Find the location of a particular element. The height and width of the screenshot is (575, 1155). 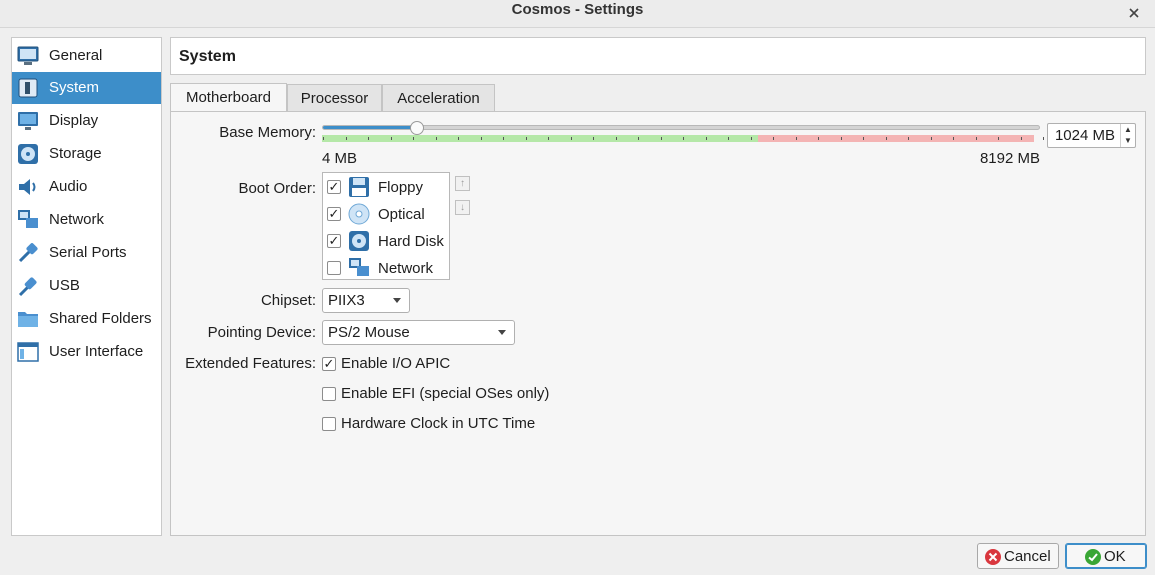

extended-features-label: Extended Features: is located at coordinates (250, 363).